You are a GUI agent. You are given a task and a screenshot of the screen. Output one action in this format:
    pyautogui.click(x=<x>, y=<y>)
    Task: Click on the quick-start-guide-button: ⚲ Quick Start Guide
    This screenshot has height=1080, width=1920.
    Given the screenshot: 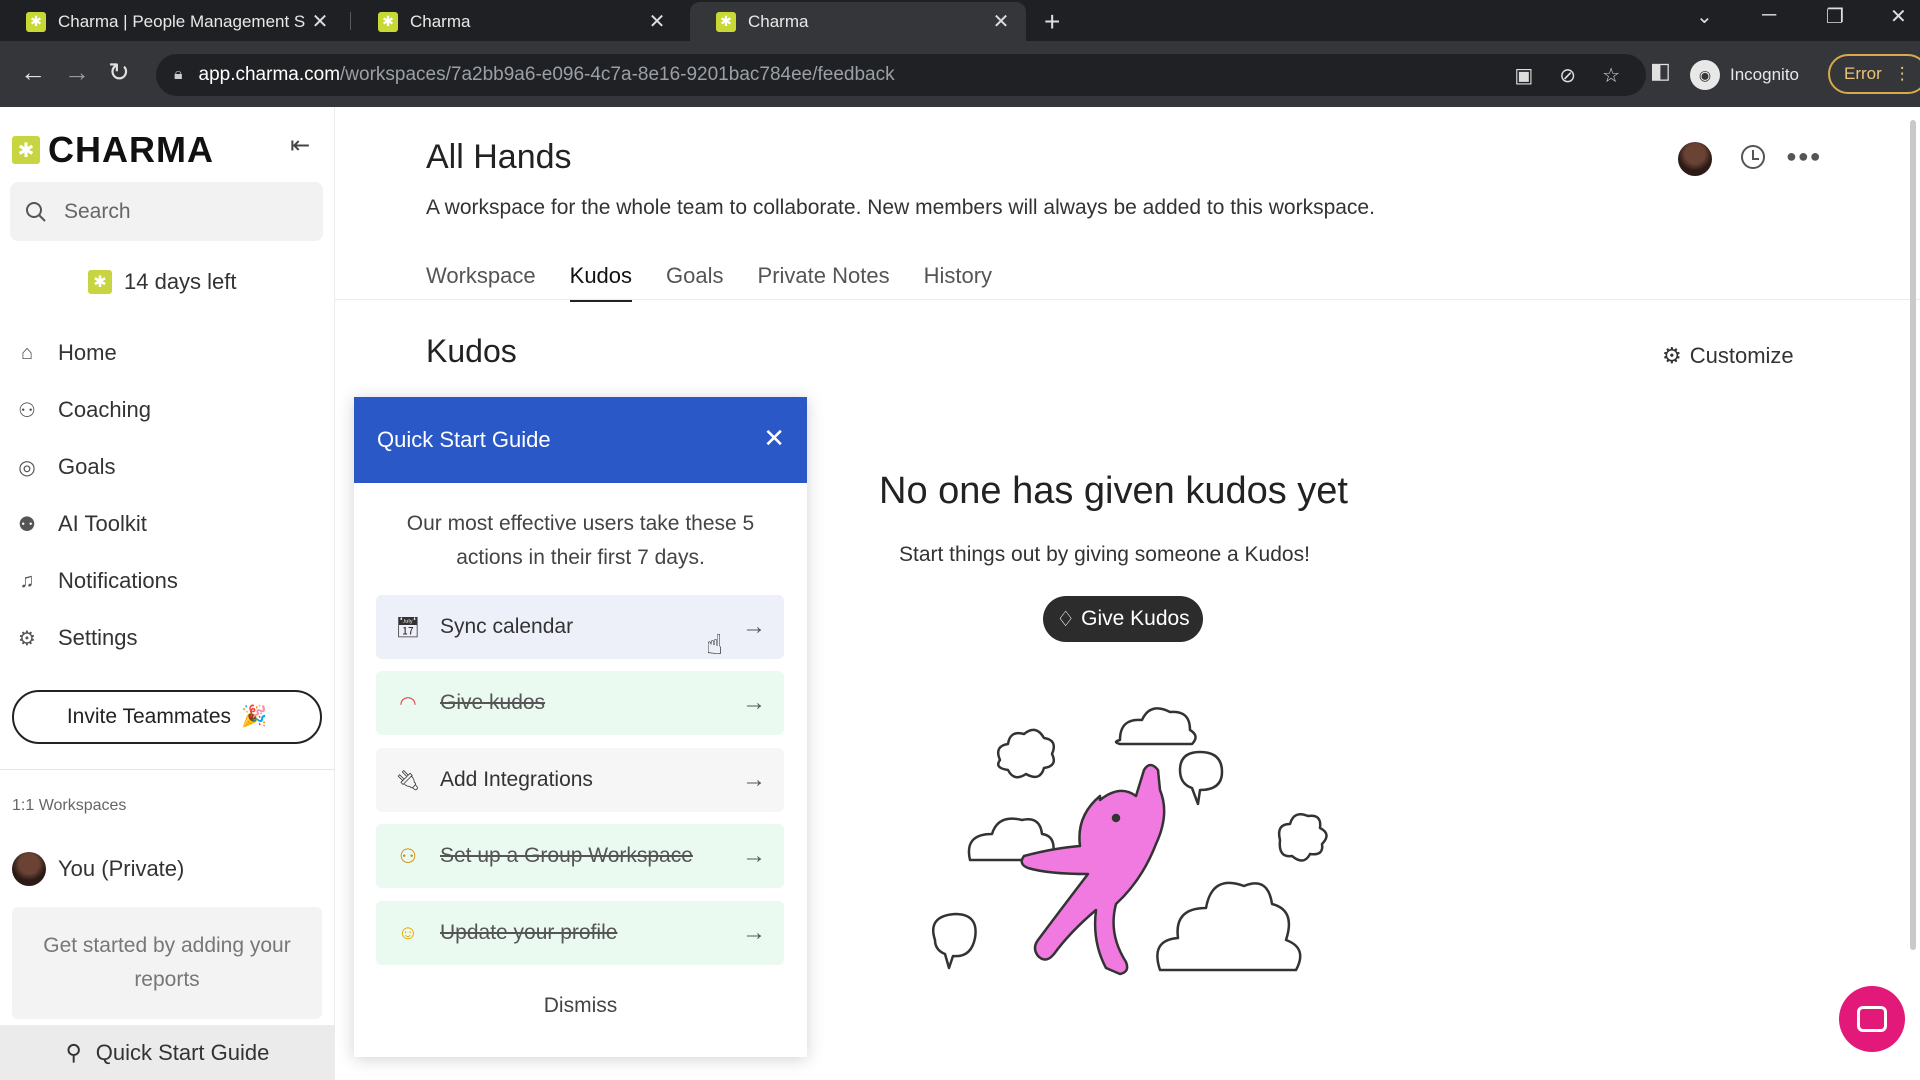 What is the action you would take?
    pyautogui.click(x=167, y=1052)
    